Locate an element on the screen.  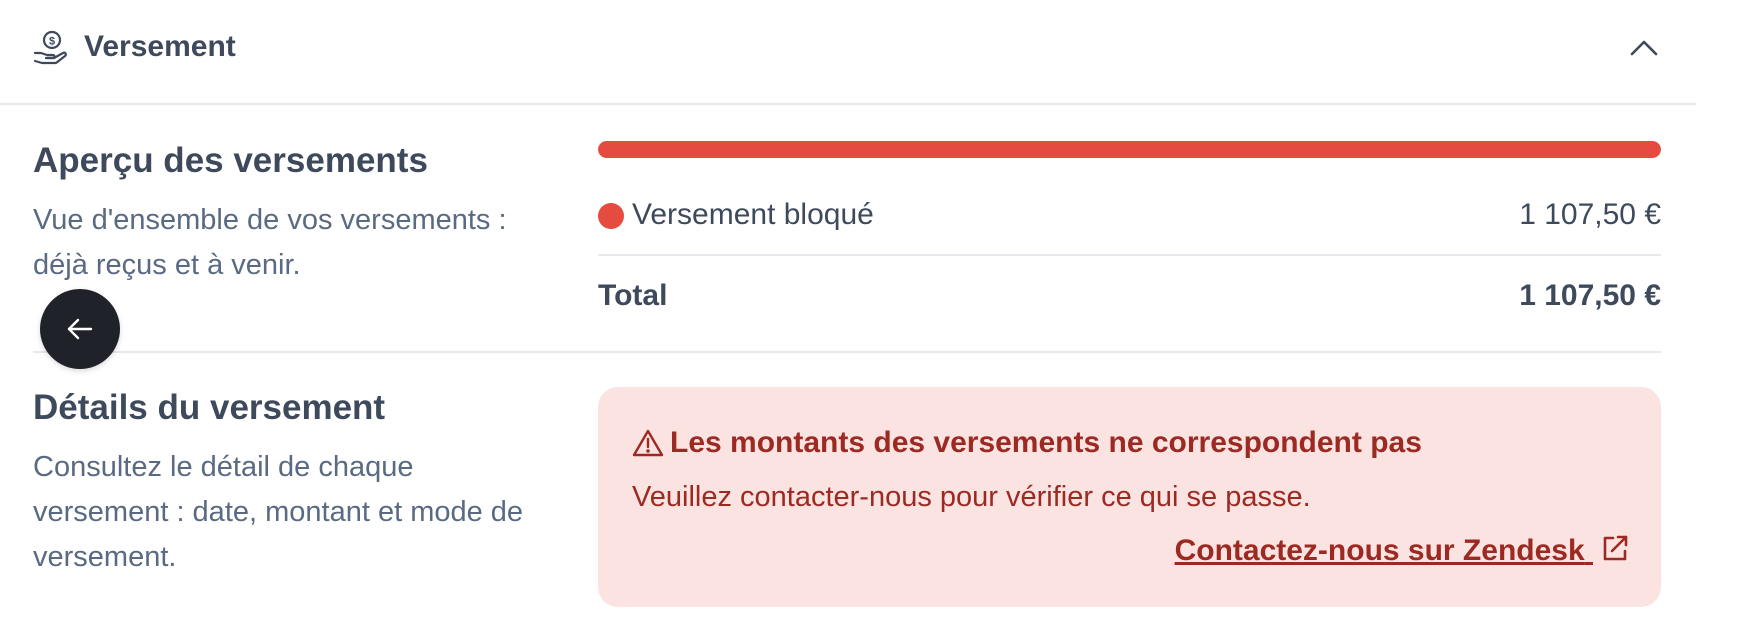
details-title: Détails du versement is located at coordinates (209, 407).